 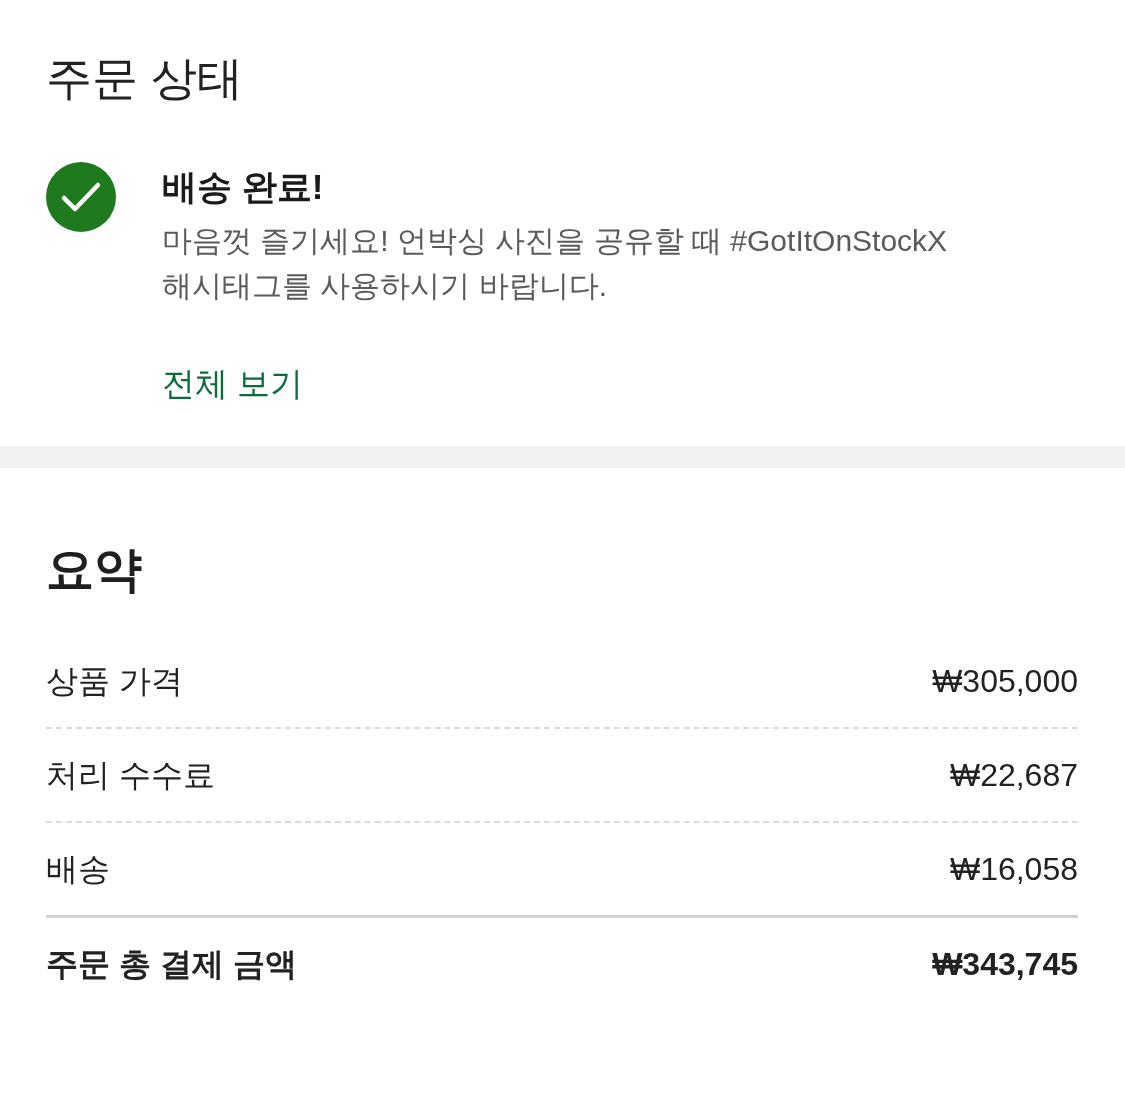 What do you see at coordinates (1005, 681) in the screenshot?
I see `summary-amount: ₩305,000` at bounding box center [1005, 681].